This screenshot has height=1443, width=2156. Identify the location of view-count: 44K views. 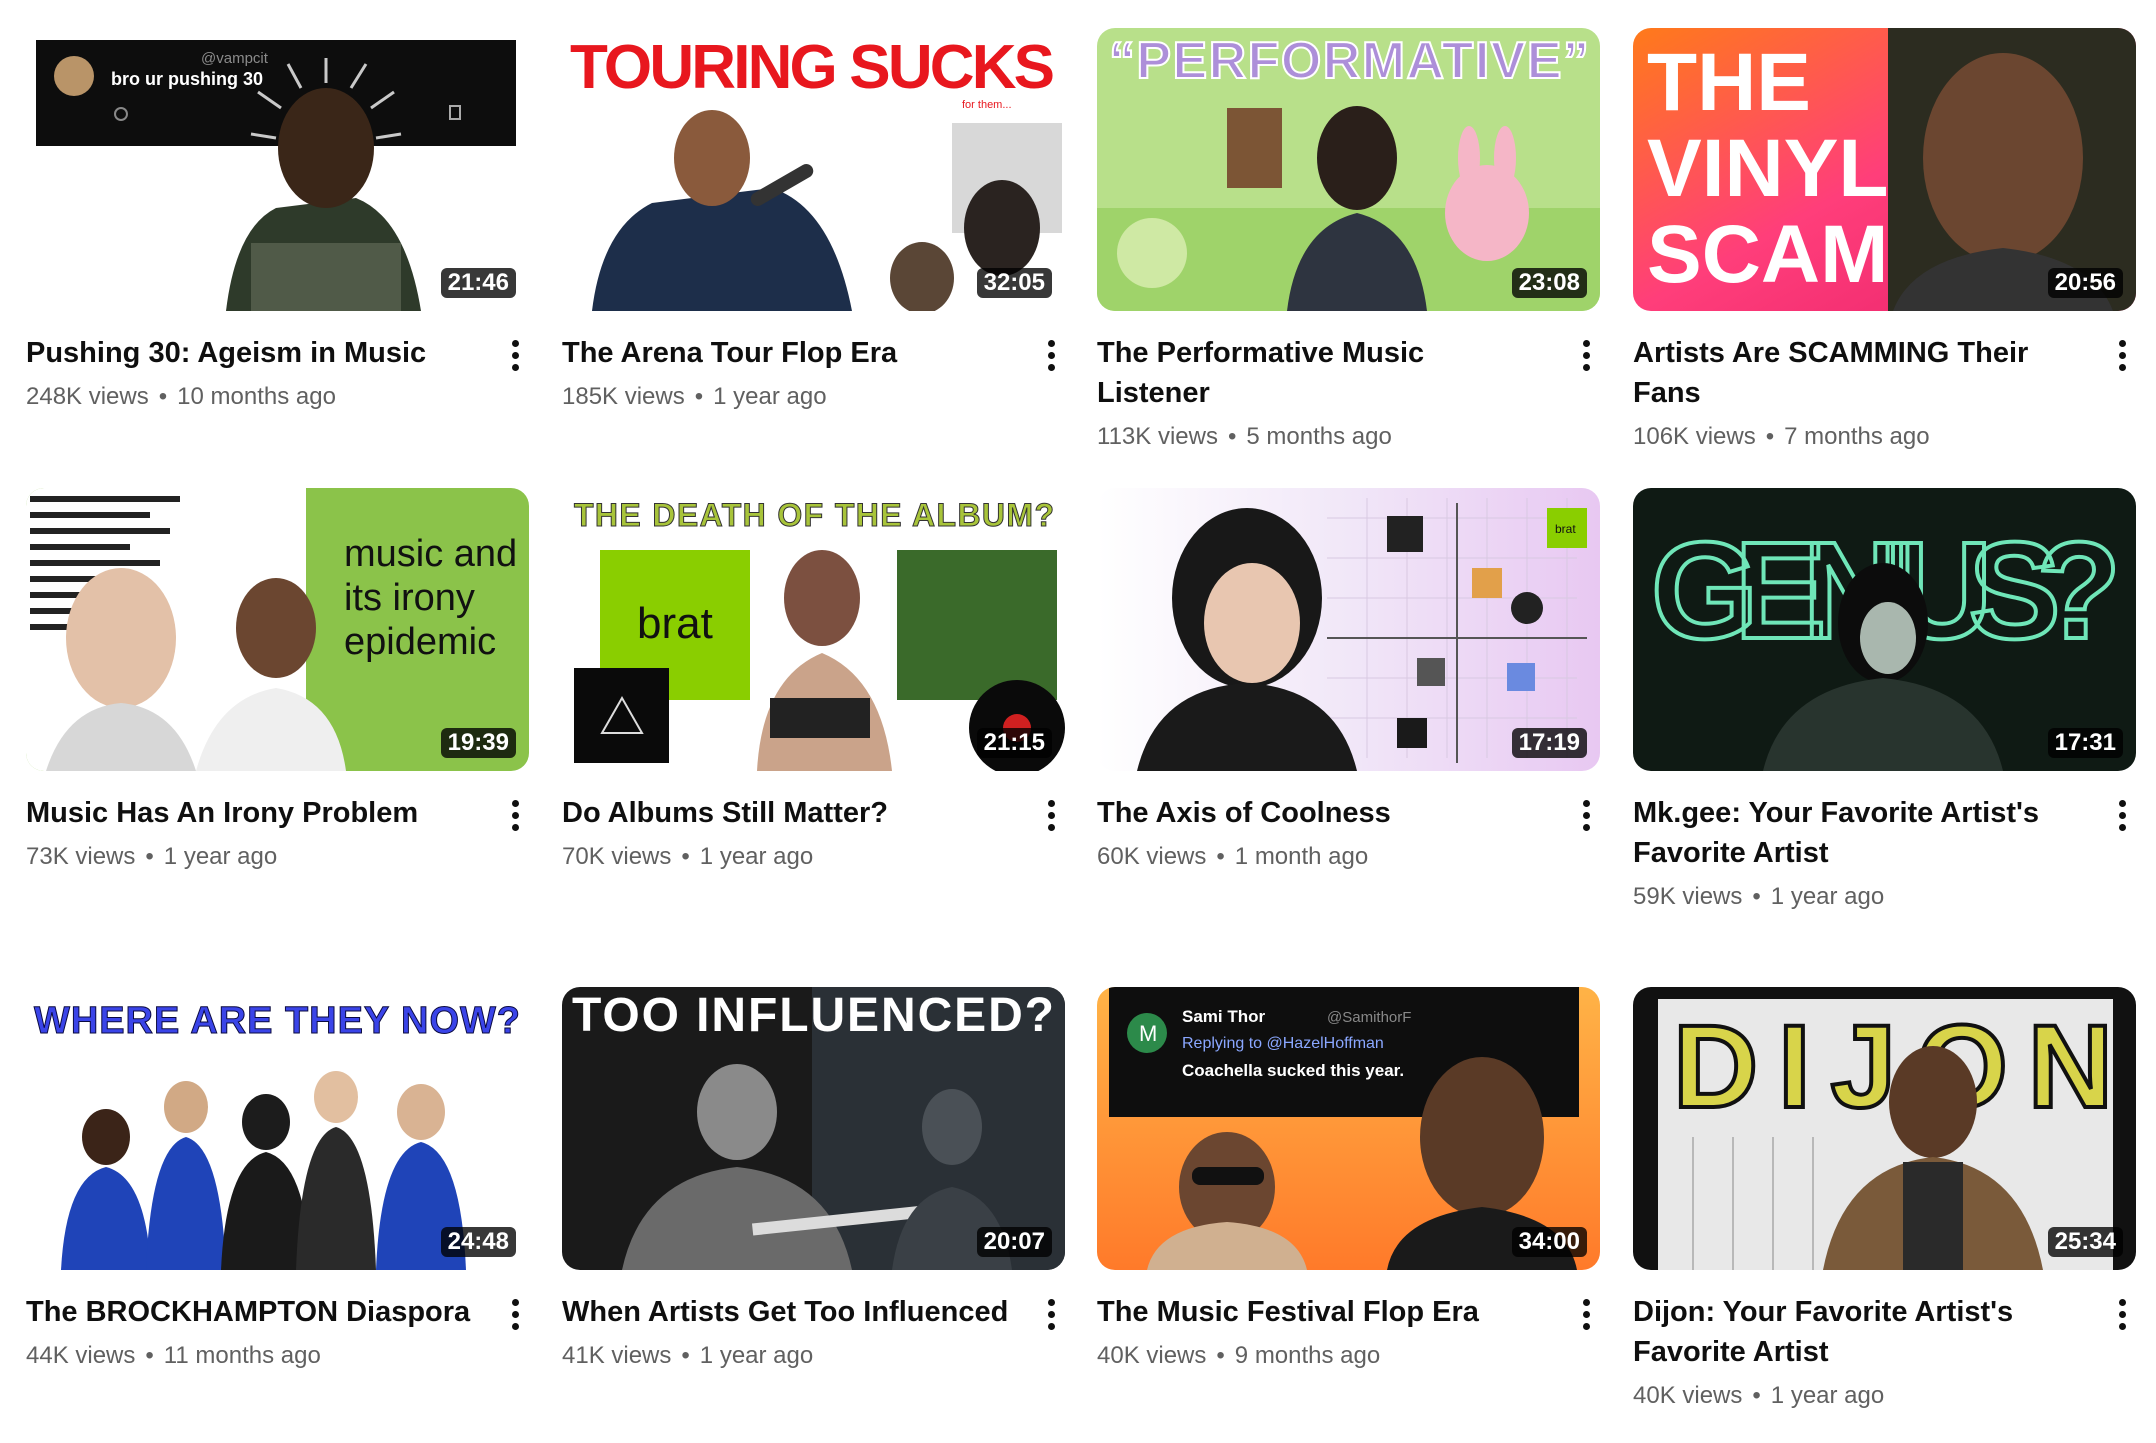
(81, 1355).